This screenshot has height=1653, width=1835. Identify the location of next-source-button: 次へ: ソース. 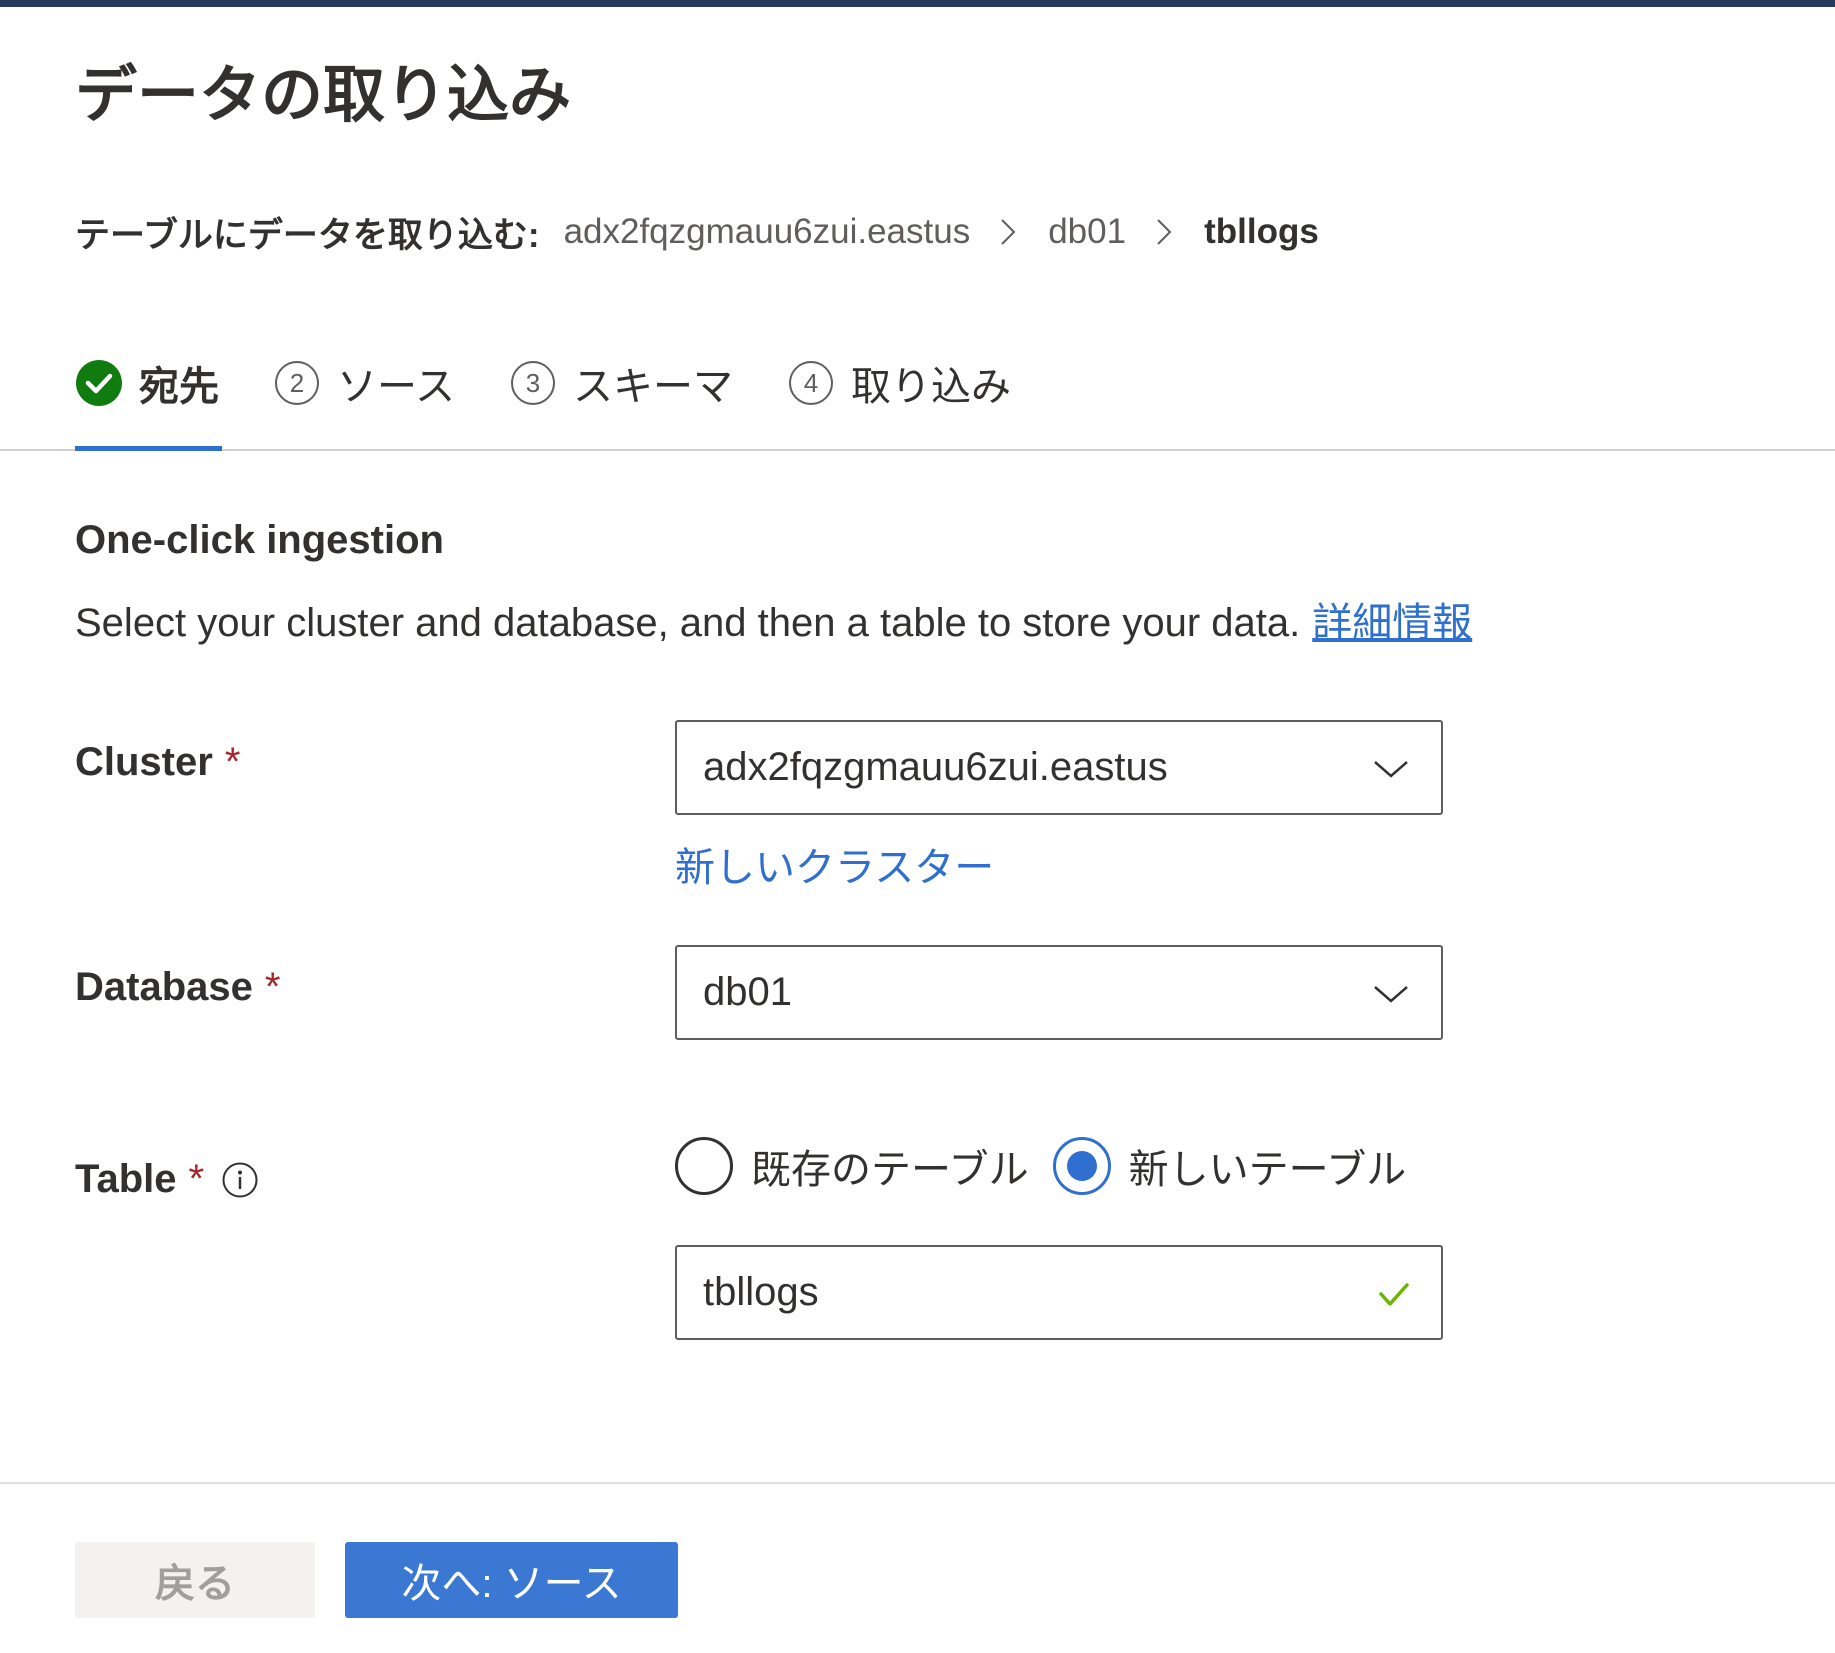
(511, 1580).